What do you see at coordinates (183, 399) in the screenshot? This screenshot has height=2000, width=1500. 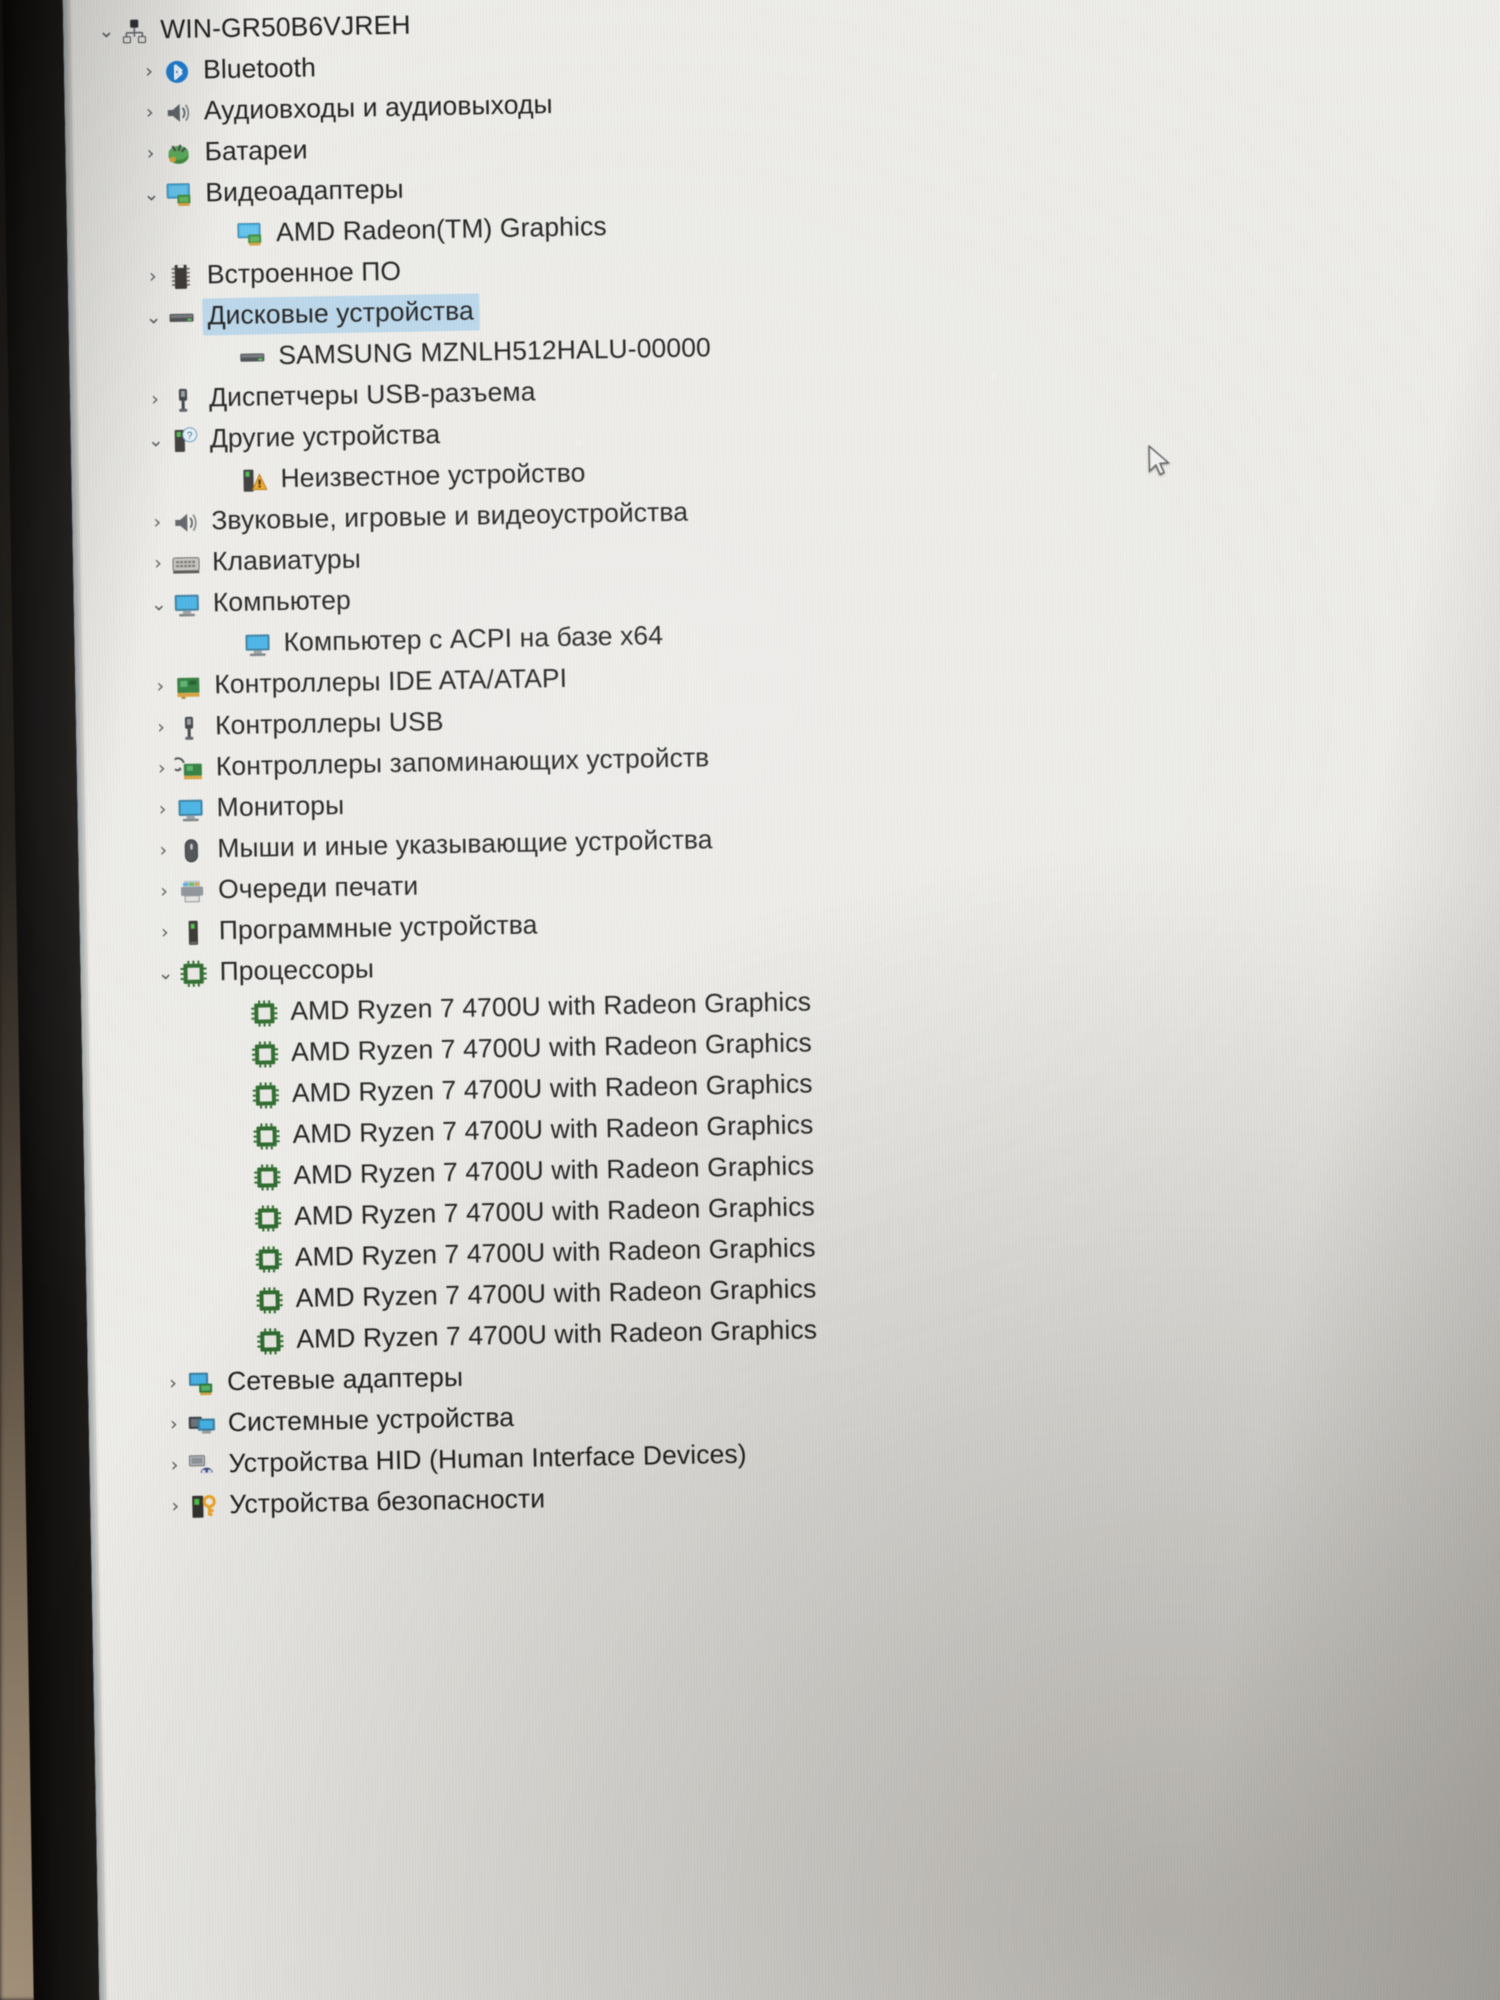 I see `usb-connector-icon` at bounding box center [183, 399].